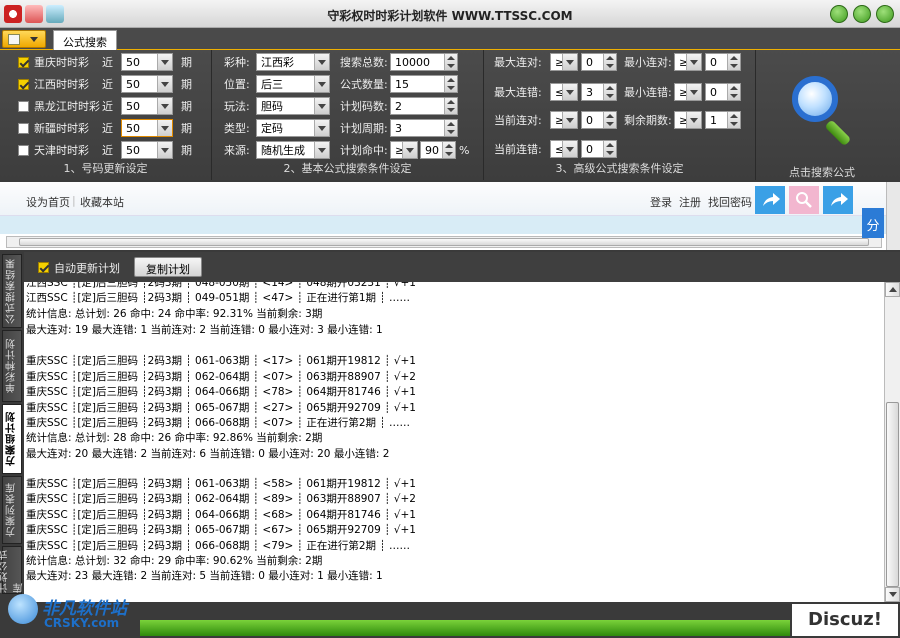 Image resolution: width=900 pixels, height=638 pixels. I want to click on cur-consec-hit-stepper: 0, so click(599, 120).